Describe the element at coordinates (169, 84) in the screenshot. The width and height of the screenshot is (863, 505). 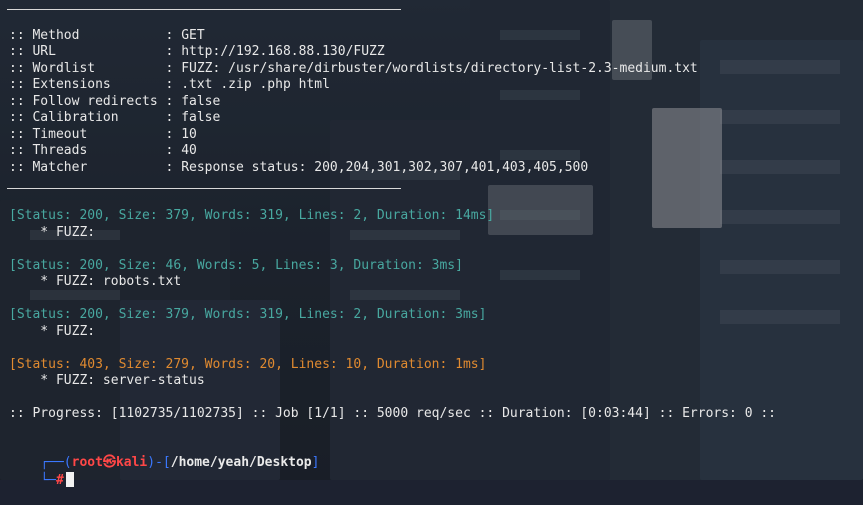
I see `config-row-extensions: :: Extensions : .txt .zip .php html` at that location.